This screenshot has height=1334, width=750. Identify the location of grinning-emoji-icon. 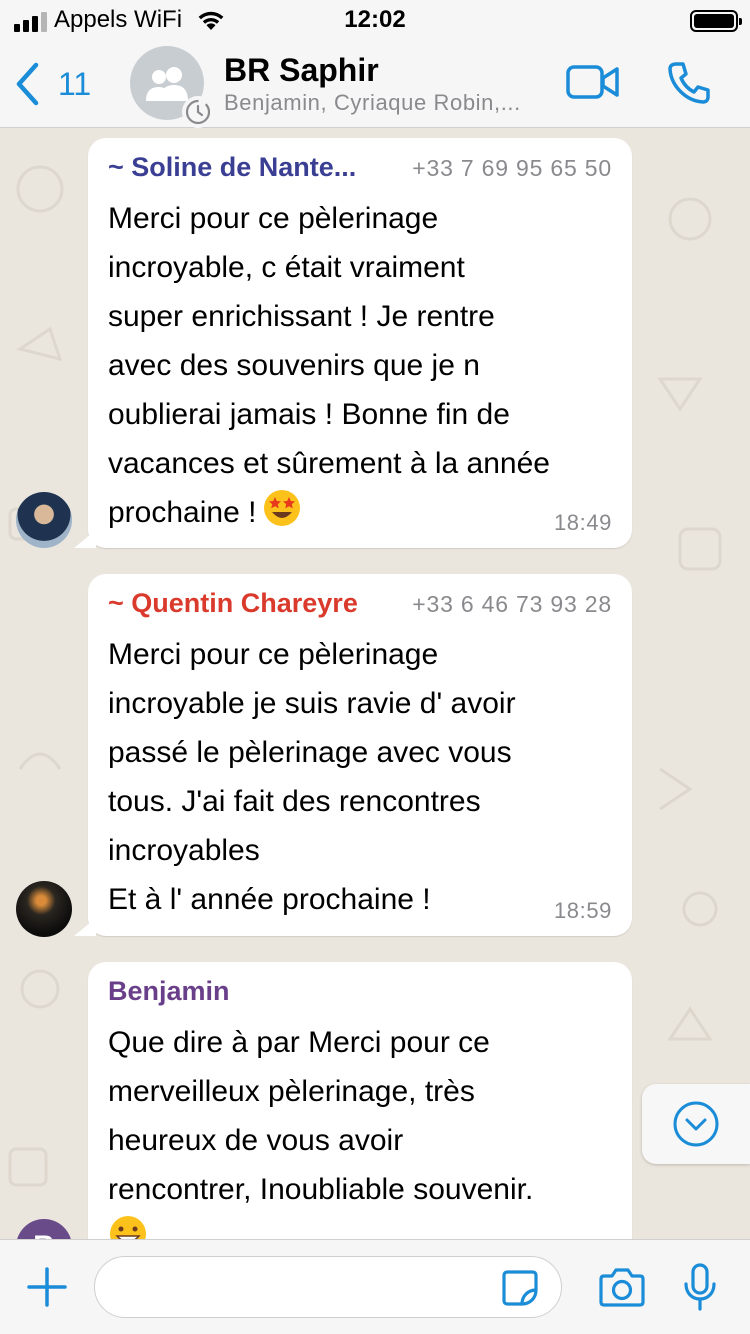
(128, 1227).